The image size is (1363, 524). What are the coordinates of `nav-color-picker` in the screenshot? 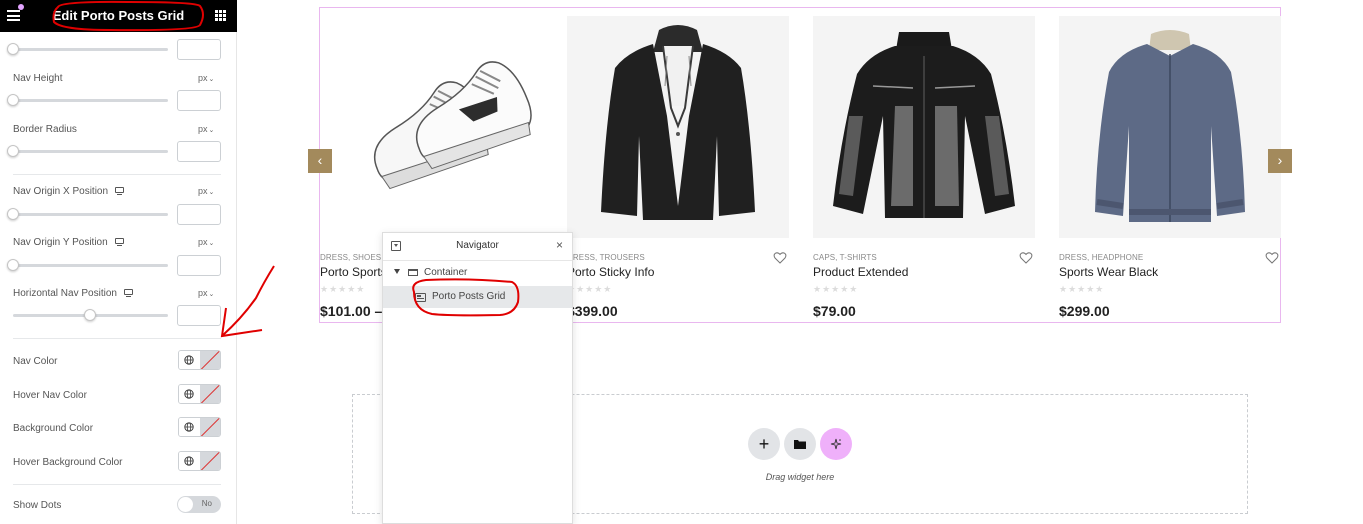 It's located at (199, 360).